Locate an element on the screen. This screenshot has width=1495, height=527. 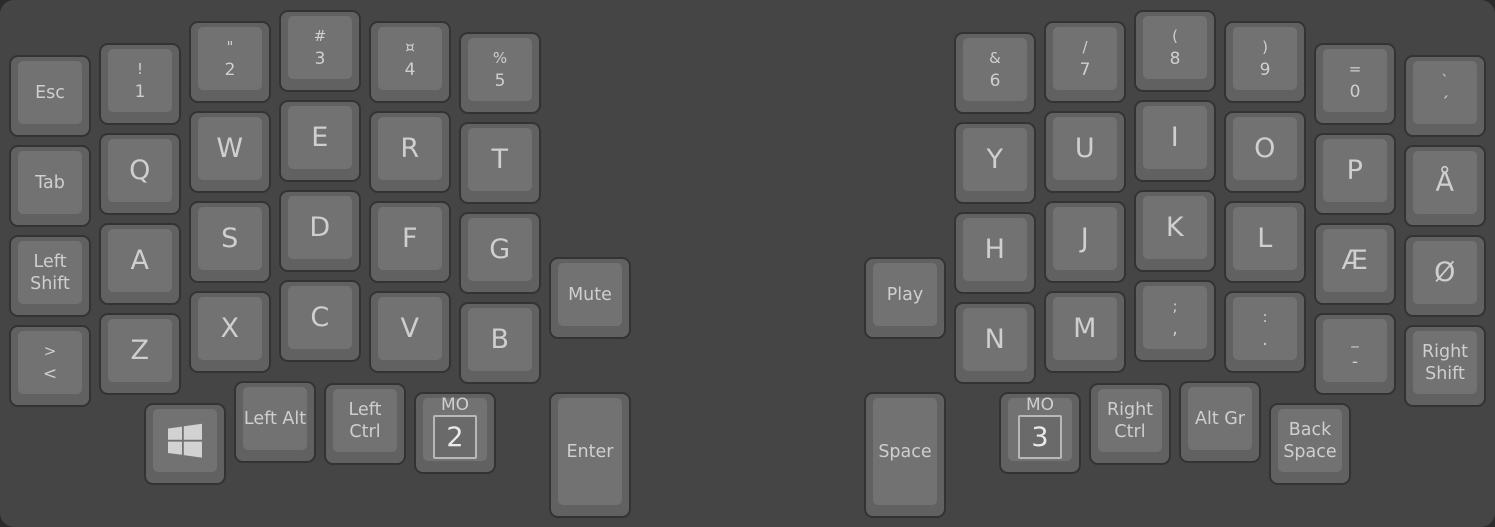
key-d: D is located at coordinates (320, 231).